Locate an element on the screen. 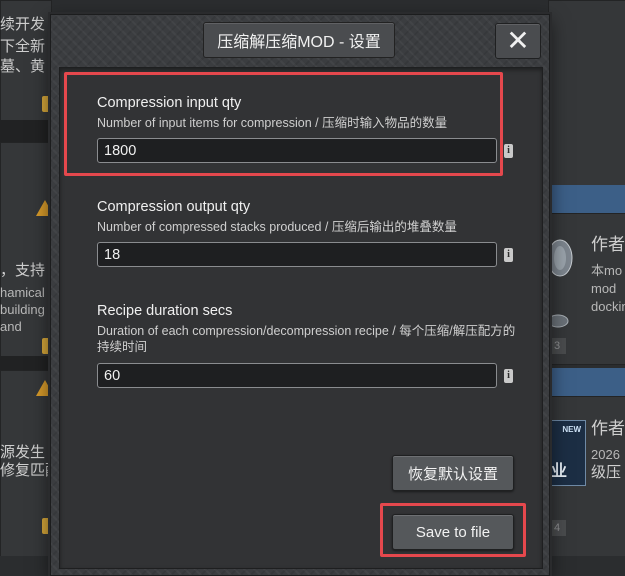 The image size is (625, 576). close-button: ✕ is located at coordinates (518, 41).